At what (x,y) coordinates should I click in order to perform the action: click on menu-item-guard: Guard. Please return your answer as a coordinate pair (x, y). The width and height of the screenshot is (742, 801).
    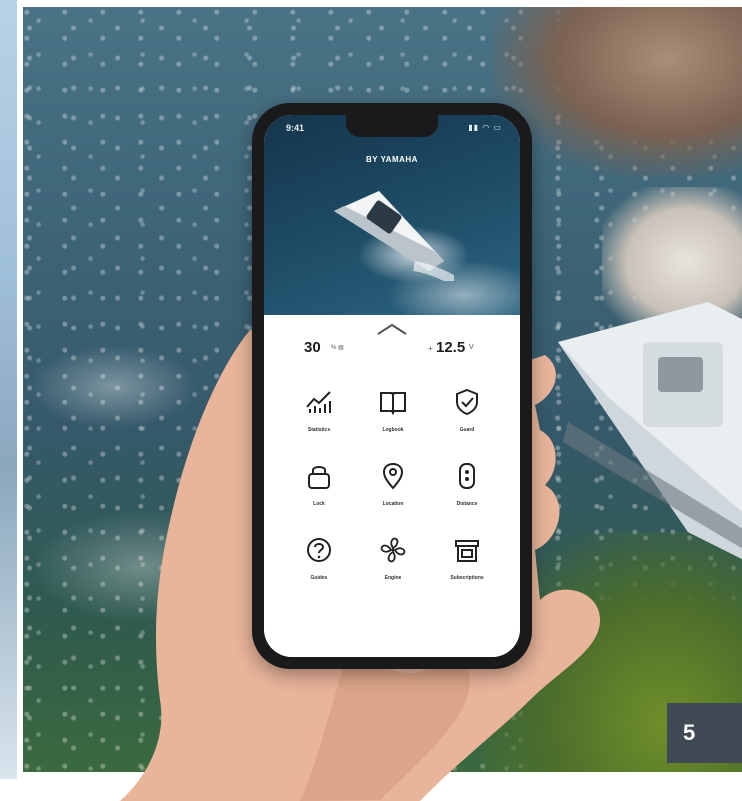
    Looking at the image, I should click on (467, 424).